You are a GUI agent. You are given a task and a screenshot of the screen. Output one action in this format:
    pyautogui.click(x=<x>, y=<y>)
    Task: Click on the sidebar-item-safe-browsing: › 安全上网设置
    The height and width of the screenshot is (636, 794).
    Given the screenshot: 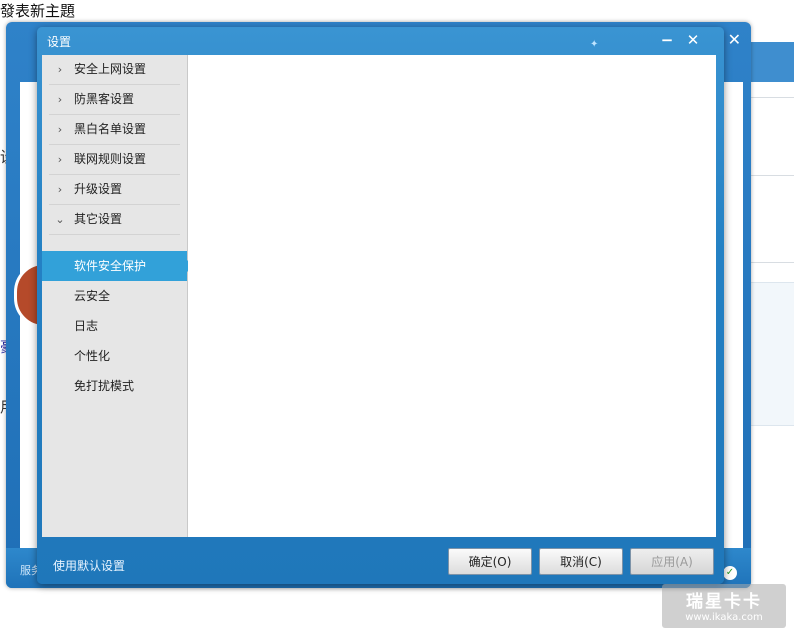 What is the action you would take?
    pyautogui.click(x=114, y=70)
    